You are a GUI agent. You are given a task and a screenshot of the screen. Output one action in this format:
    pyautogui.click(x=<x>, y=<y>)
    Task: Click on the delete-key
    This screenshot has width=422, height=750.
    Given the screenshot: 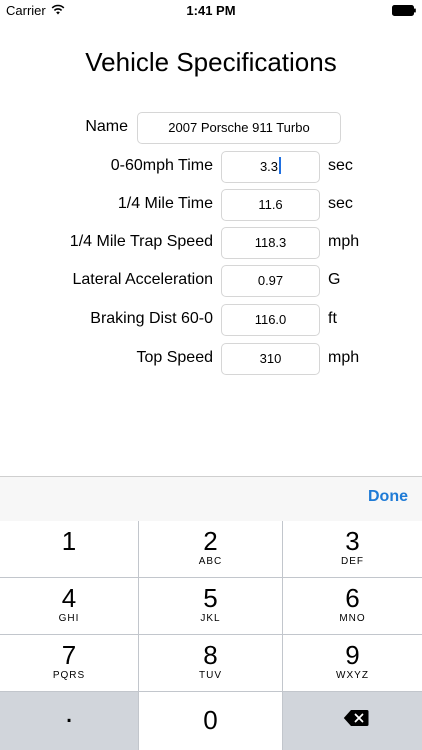 What is the action you would take?
    pyautogui.click(x=352, y=721)
    